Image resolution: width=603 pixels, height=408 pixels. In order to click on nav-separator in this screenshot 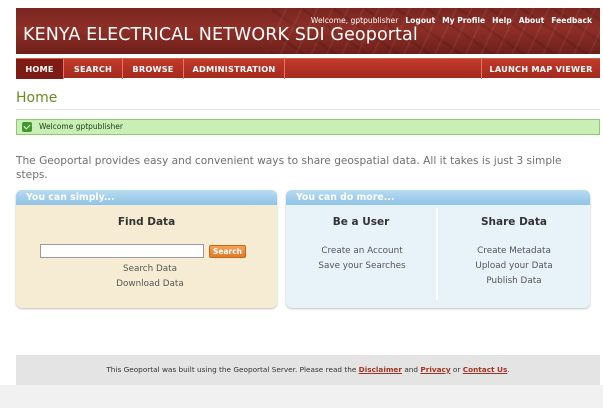, I will do `click(284, 69)`.